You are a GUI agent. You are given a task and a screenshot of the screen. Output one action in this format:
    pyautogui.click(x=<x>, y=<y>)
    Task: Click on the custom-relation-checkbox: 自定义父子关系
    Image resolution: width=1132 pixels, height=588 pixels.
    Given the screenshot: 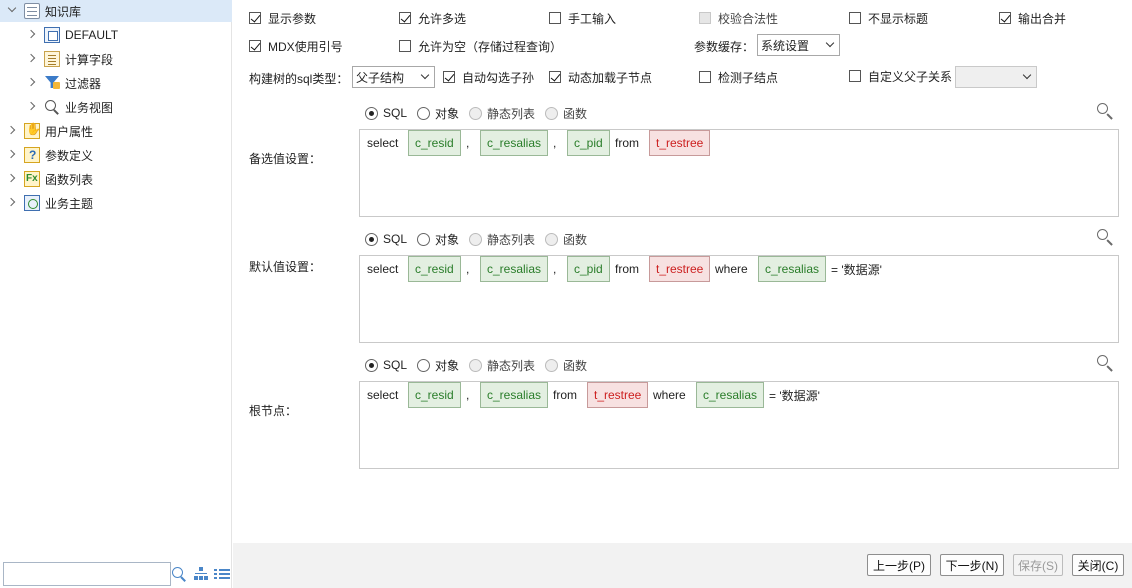 What is the action you would take?
    pyautogui.click(x=900, y=76)
    